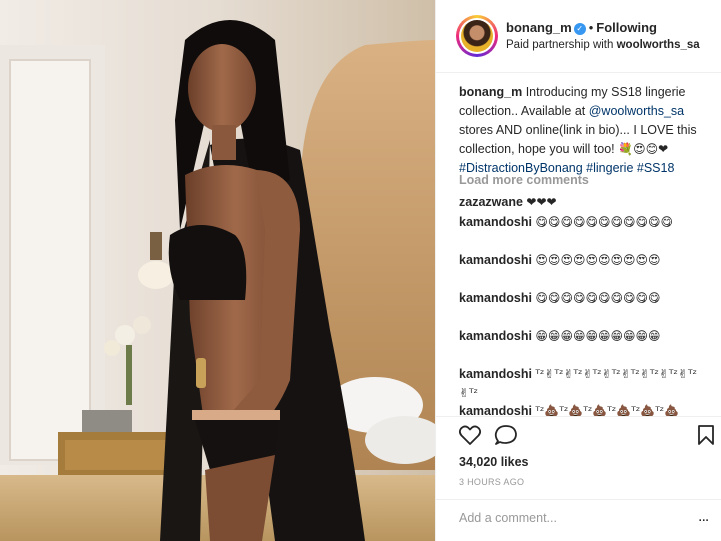 This screenshot has width=721, height=541. I want to click on likes-count: 34,020 likes, so click(494, 462).